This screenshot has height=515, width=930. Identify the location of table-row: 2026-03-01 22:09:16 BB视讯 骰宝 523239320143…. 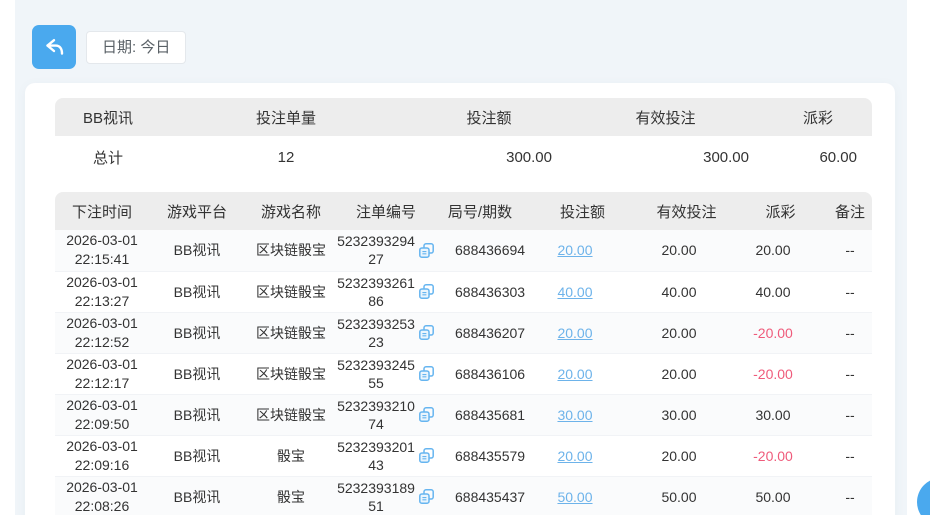
(463, 456).